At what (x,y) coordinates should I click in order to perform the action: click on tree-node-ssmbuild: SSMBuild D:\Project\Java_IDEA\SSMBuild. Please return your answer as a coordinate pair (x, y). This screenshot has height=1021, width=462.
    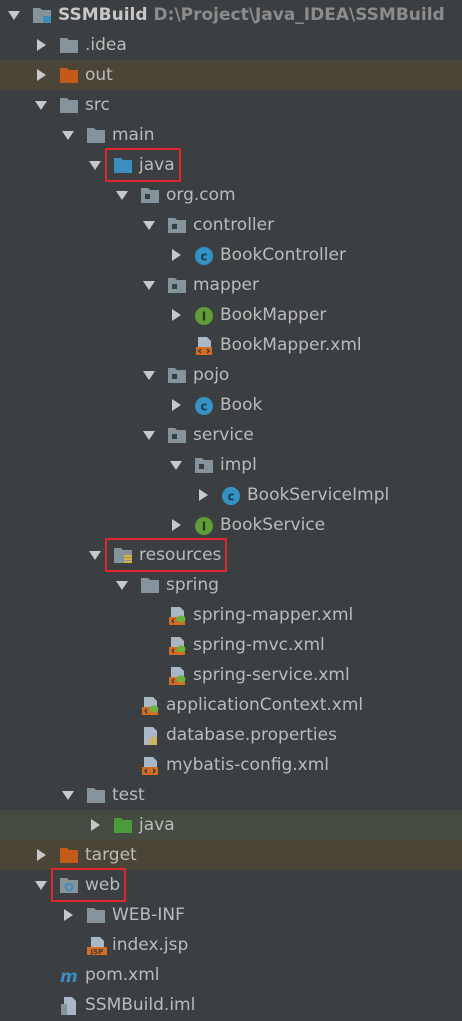
    Looking at the image, I should click on (231, 15).